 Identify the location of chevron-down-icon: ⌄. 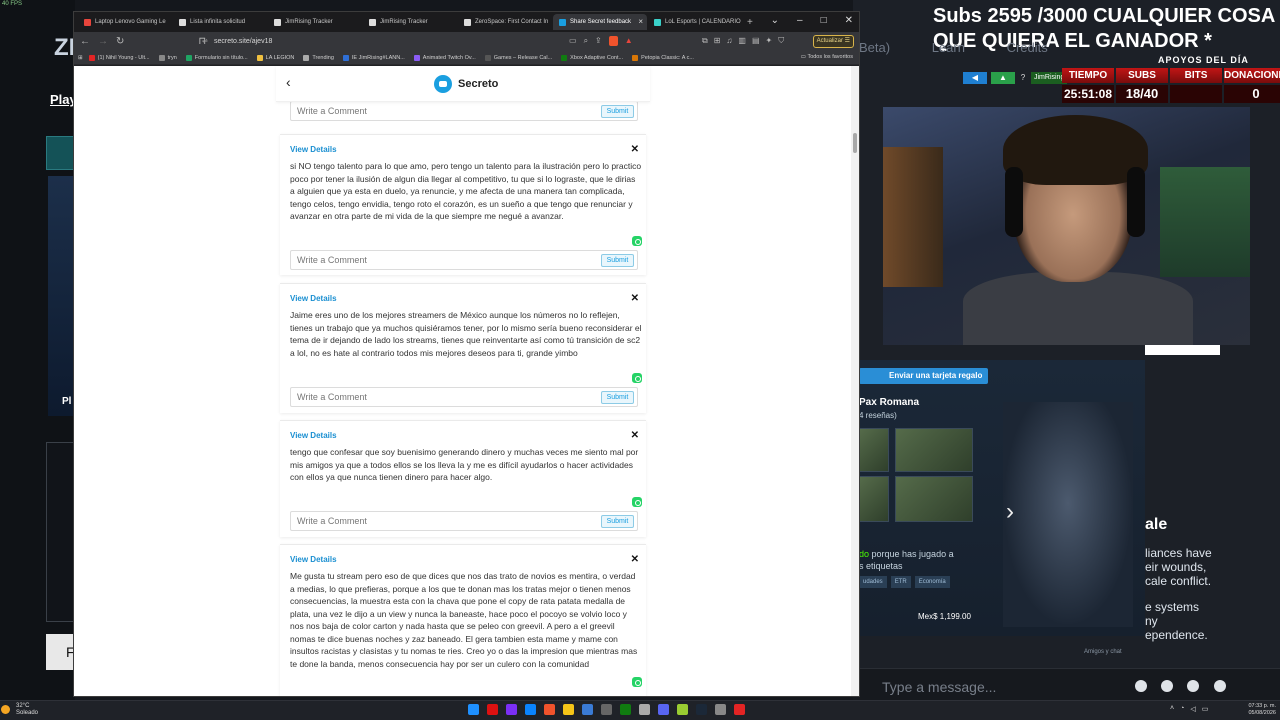
(775, 20).